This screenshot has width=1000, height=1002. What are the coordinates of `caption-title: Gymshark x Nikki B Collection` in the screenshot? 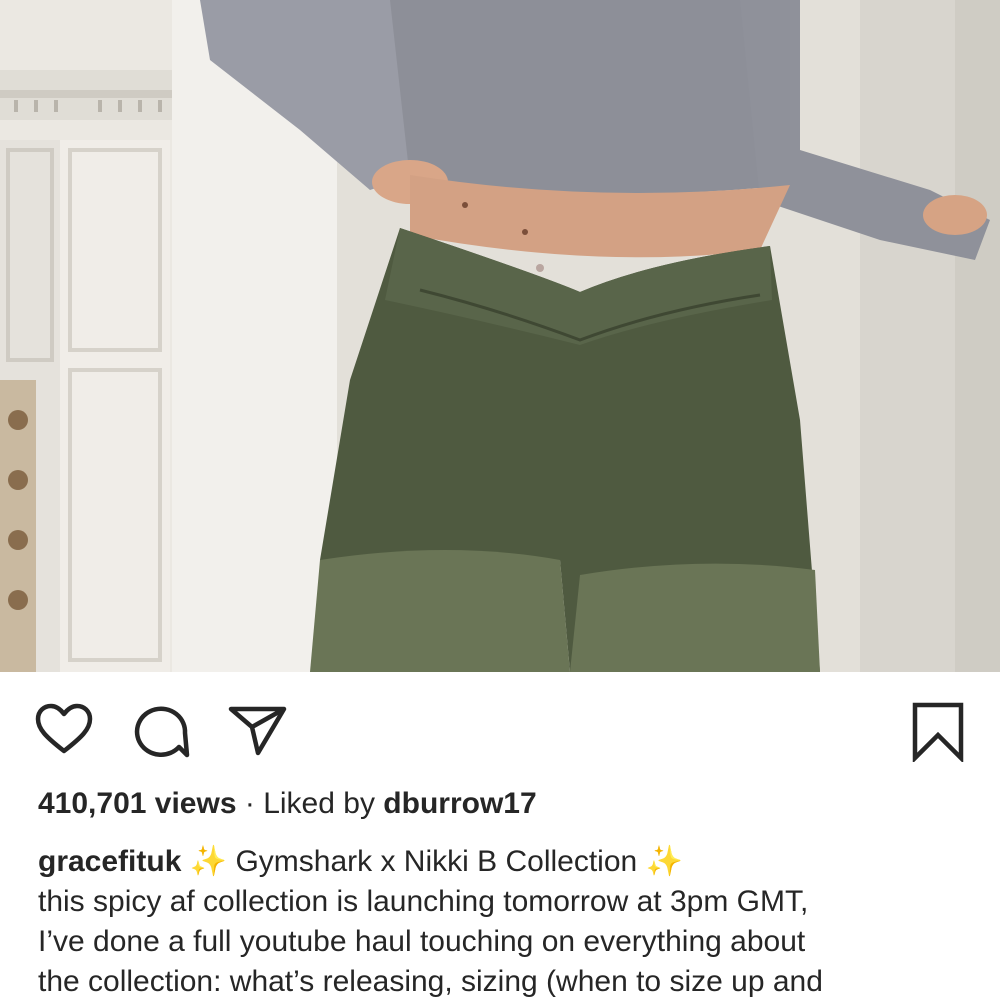 It's located at (436, 861).